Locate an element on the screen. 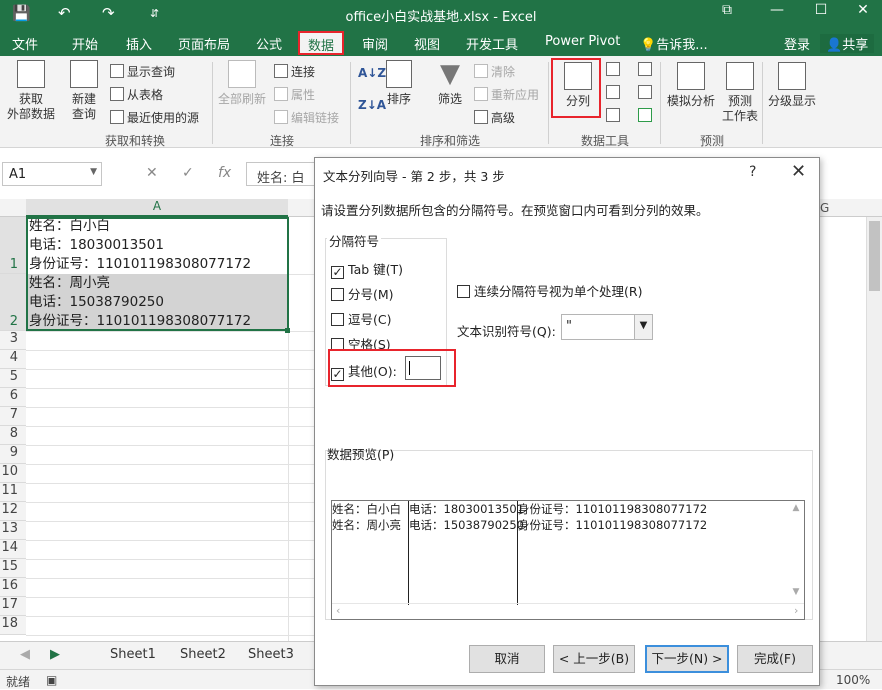 This screenshot has height=690, width=882. login-link: 登录 is located at coordinates (797, 43).